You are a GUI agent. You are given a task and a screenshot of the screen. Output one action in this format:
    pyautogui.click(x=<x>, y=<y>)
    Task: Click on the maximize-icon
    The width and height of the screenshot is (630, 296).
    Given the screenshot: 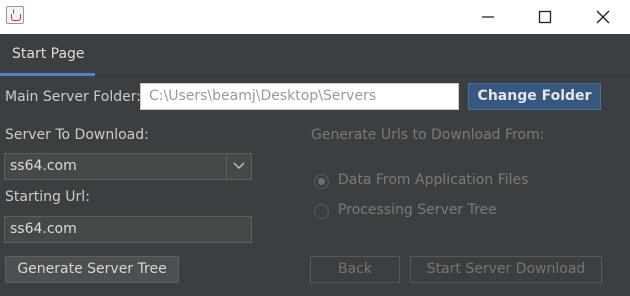 What is the action you would take?
    pyautogui.click(x=545, y=17)
    